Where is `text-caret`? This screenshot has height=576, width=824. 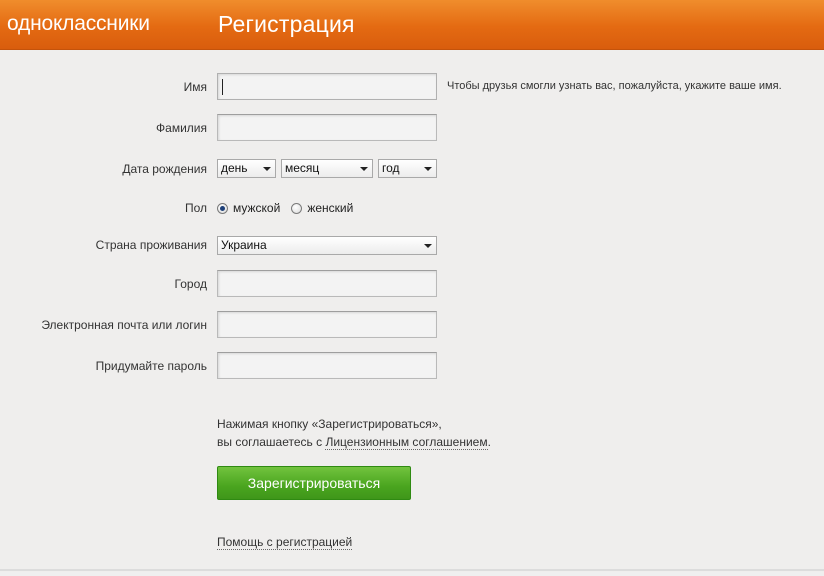 text-caret is located at coordinates (222, 87).